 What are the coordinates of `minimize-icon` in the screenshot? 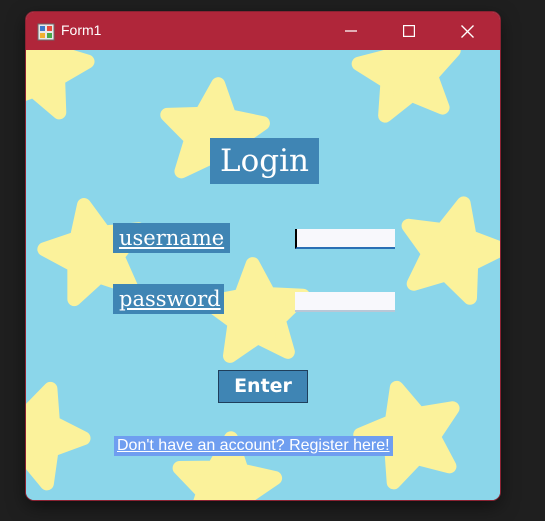 It's located at (351, 31).